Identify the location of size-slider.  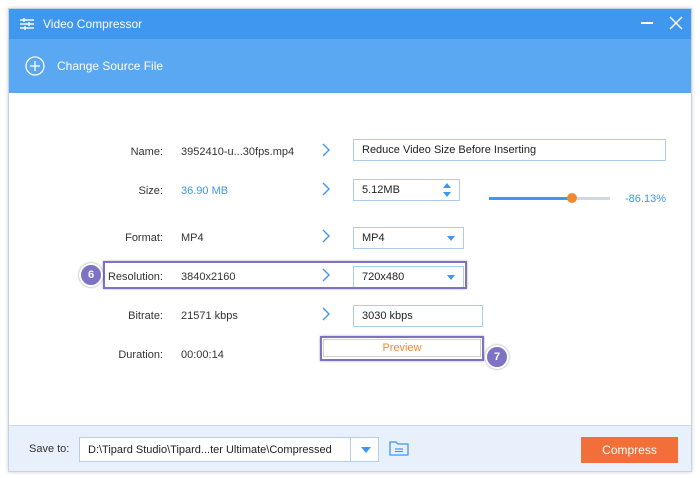
(549, 198).